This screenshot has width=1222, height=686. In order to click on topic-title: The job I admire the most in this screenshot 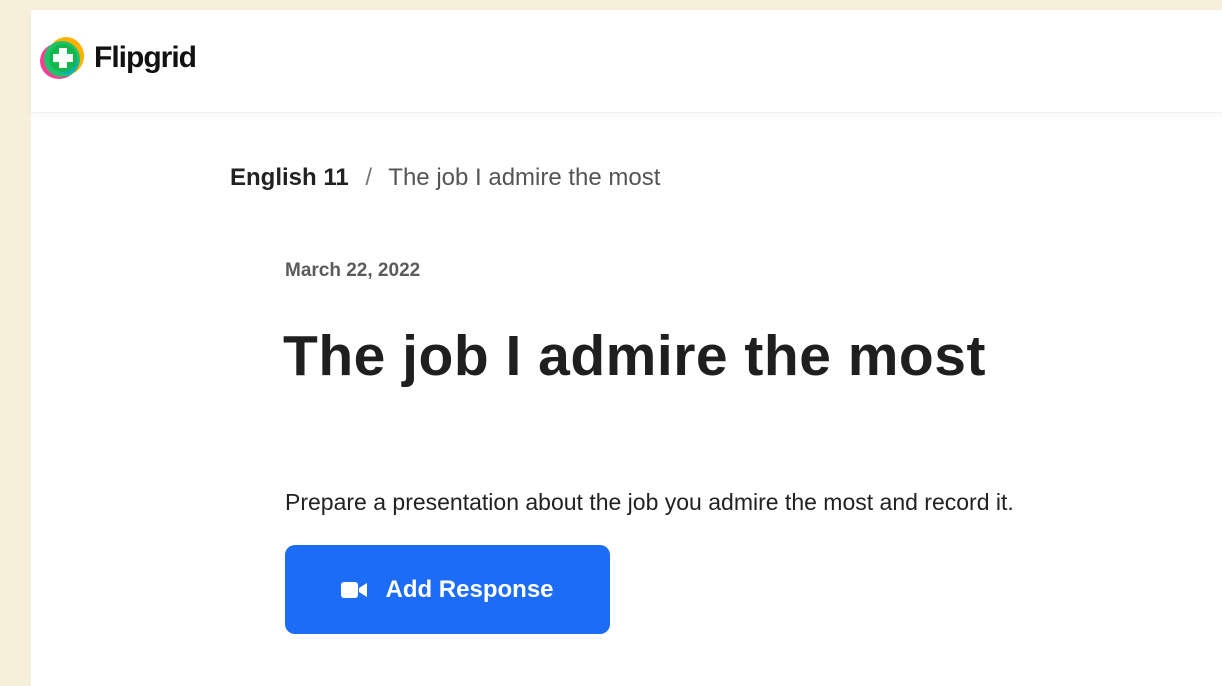, I will do `click(634, 356)`.